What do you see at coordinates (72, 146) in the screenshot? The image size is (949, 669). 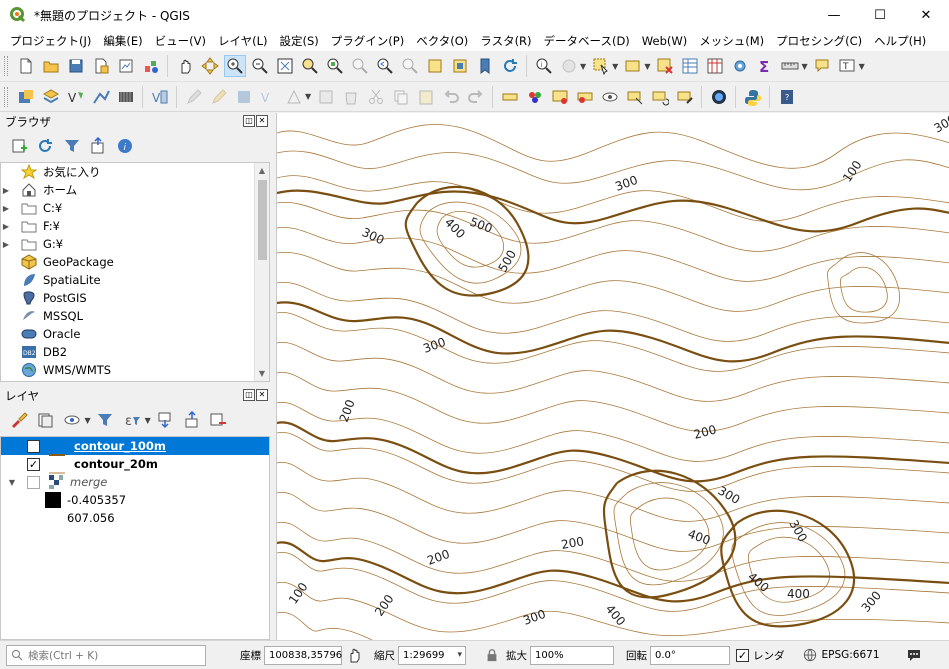 I see `filter-browser-icon` at bounding box center [72, 146].